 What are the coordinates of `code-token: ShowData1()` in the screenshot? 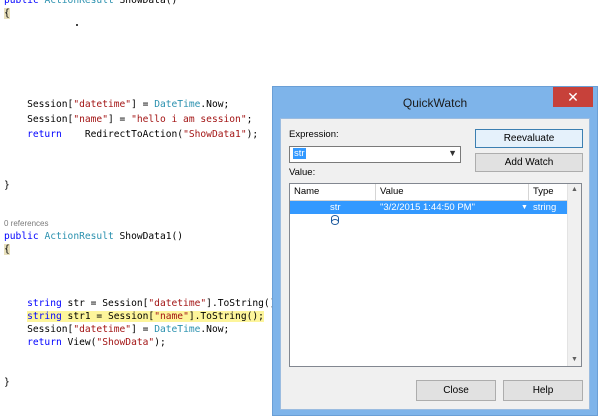 It's located at (148, 236).